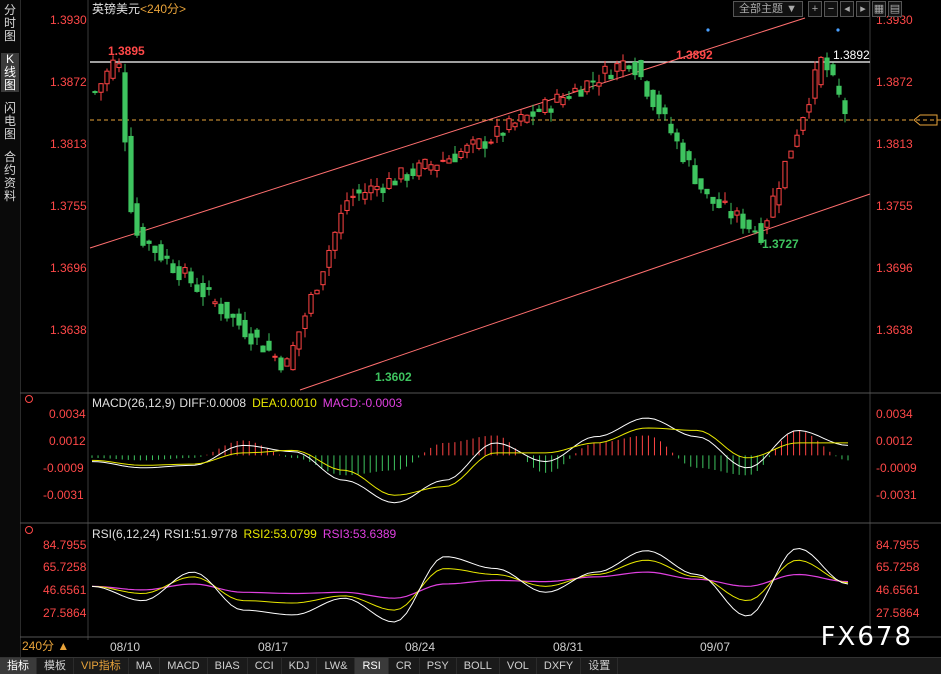 This screenshot has width=941, height=674. I want to click on date-label: 08/17, so click(273, 647).